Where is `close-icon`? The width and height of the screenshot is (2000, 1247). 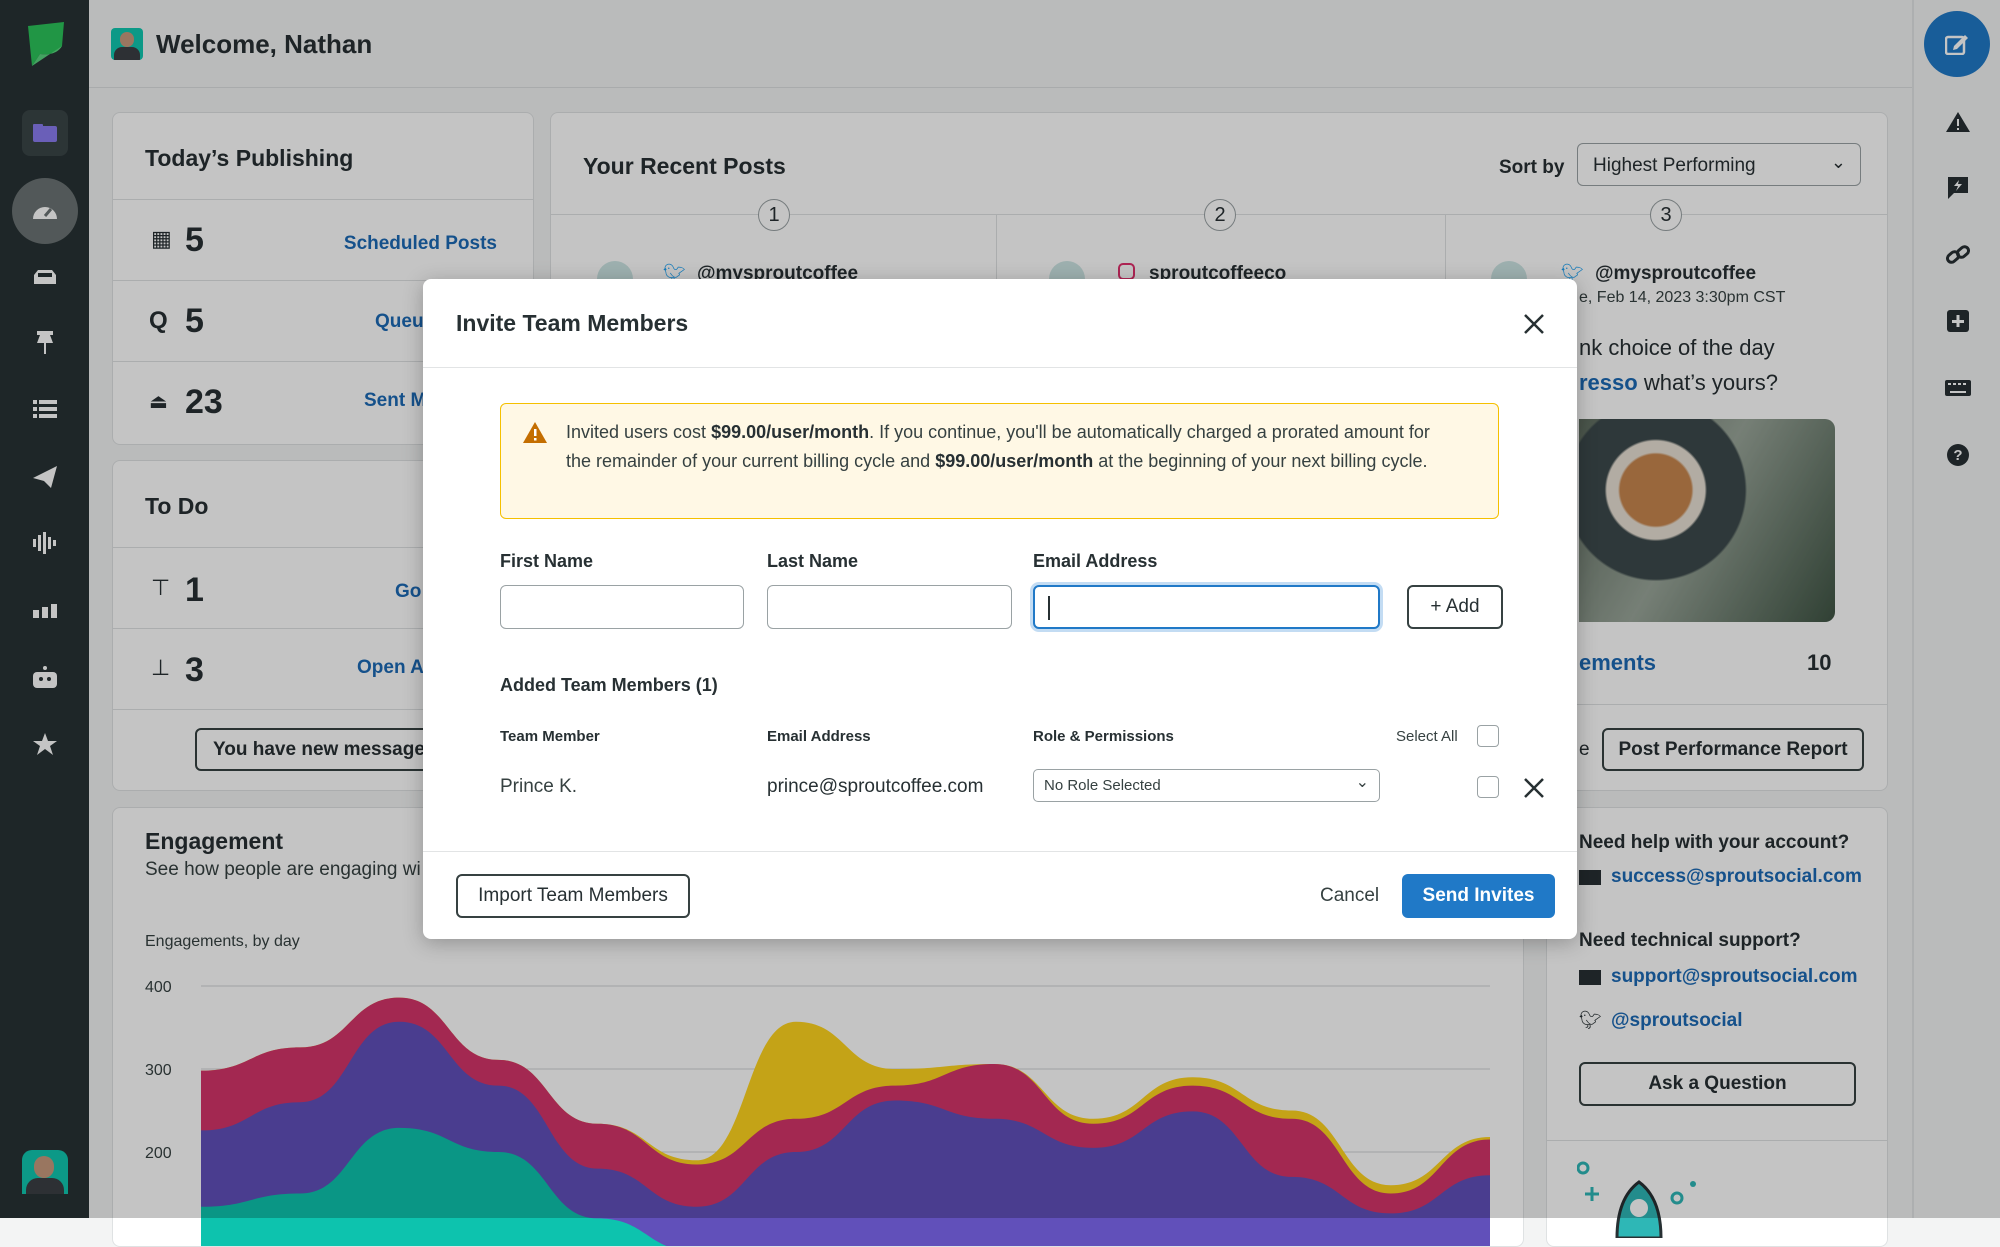
close-icon is located at coordinates (1534, 324).